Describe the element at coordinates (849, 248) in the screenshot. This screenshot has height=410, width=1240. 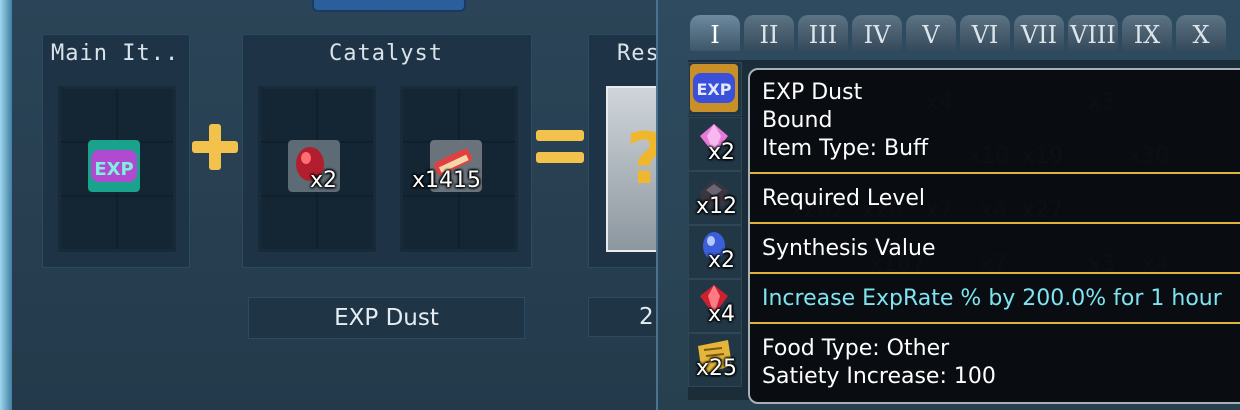
I see `tooltip-synthesis-value: Synthesis Value` at that location.